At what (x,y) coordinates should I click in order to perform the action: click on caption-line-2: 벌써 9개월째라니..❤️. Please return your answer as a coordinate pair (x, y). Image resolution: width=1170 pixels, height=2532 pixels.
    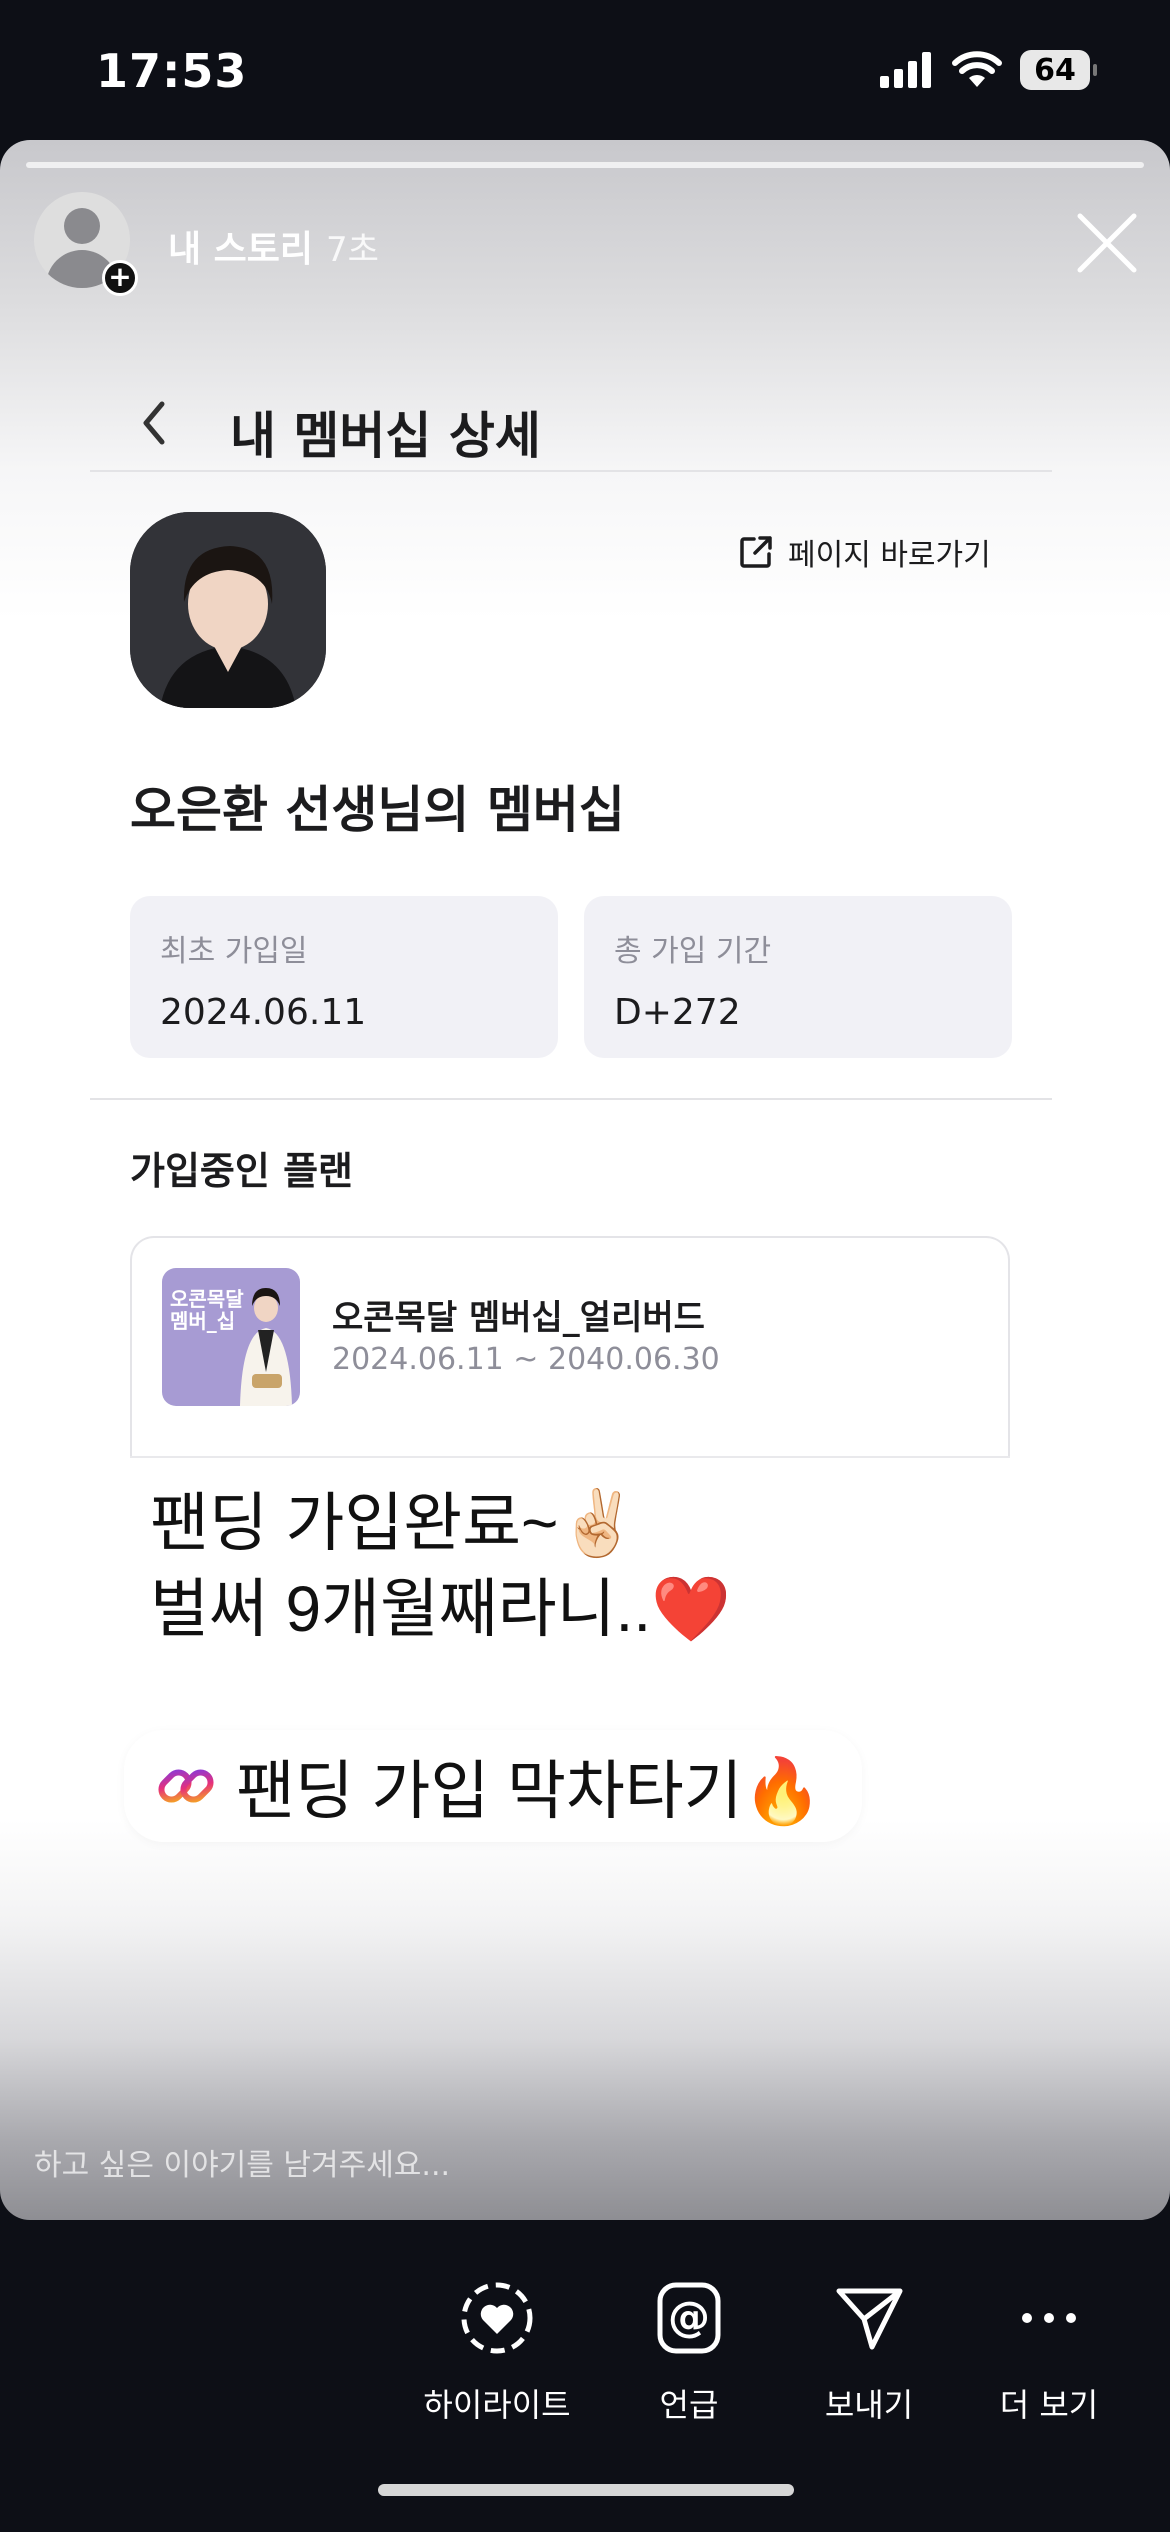
    Looking at the image, I should click on (440, 1609).